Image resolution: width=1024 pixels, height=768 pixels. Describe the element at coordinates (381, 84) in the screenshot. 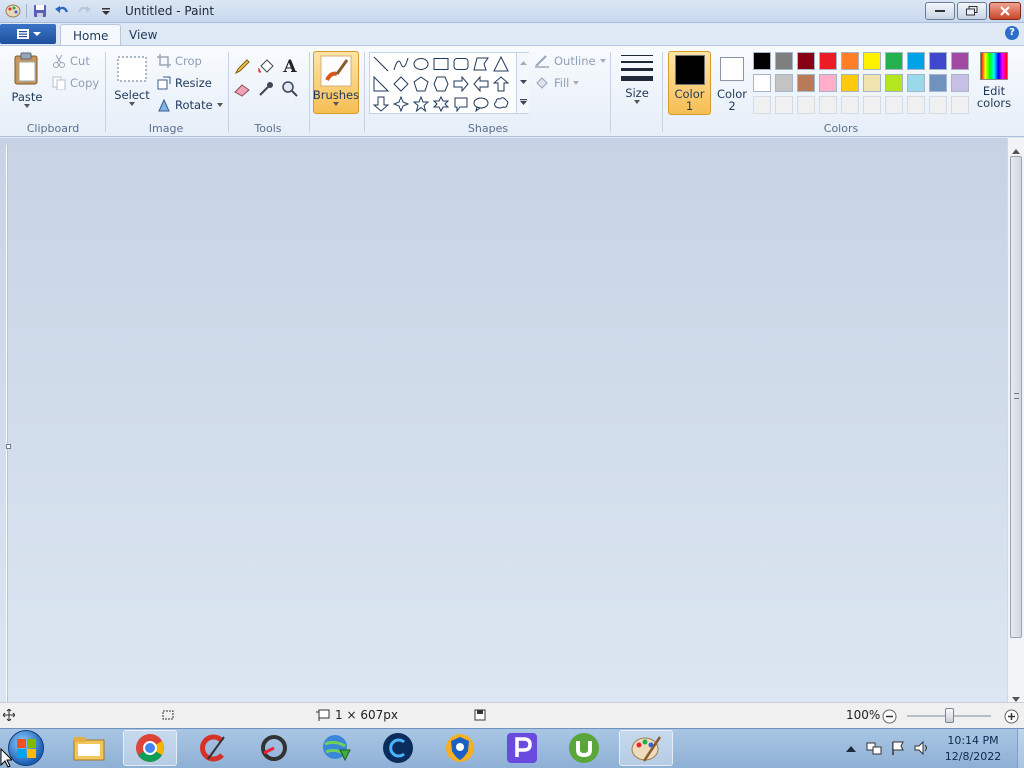

I see `right-triangle-shape-icon` at that location.